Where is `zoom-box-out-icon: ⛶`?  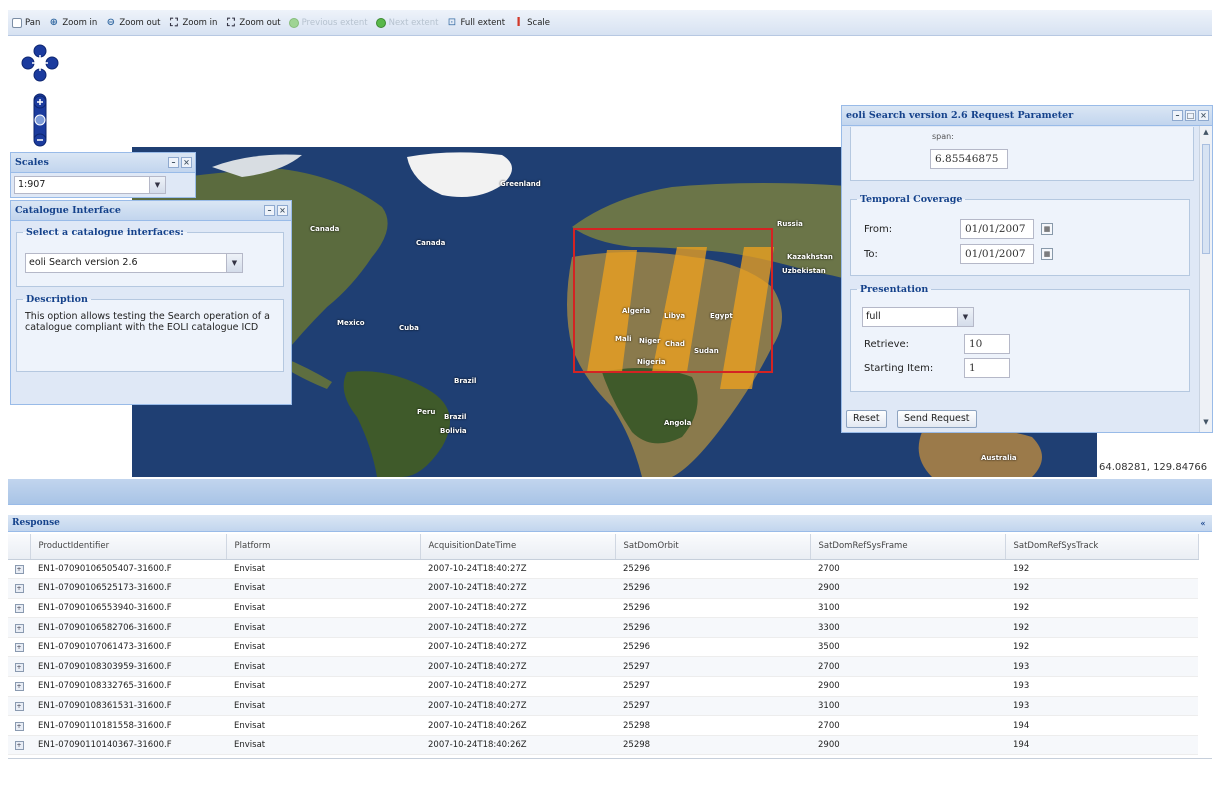 zoom-box-out-icon: ⛶ is located at coordinates (231, 22).